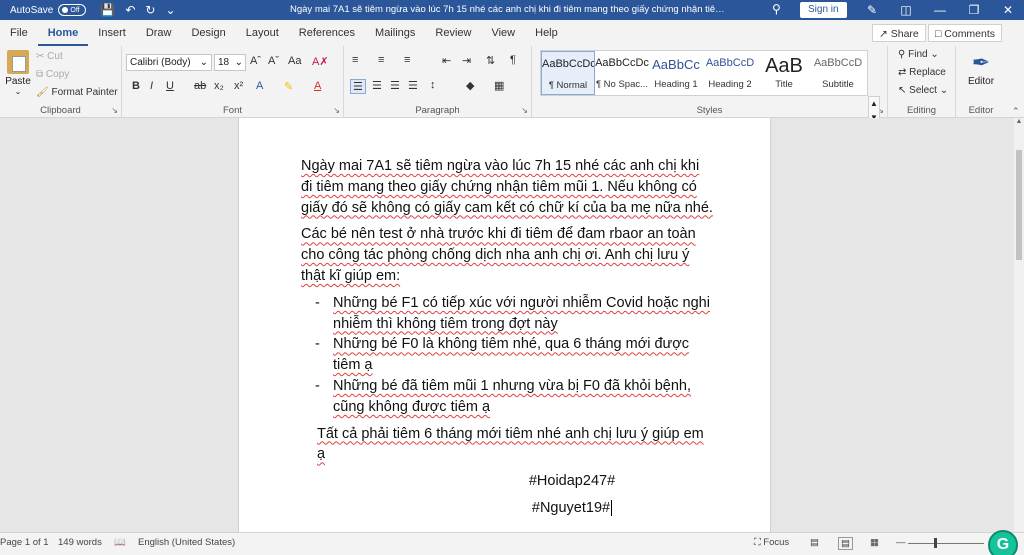 Image resolution: width=1024 pixels, height=555 pixels. Describe the element at coordinates (845, 543) in the screenshot. I see `print-layout-icon: ▤` at that location.